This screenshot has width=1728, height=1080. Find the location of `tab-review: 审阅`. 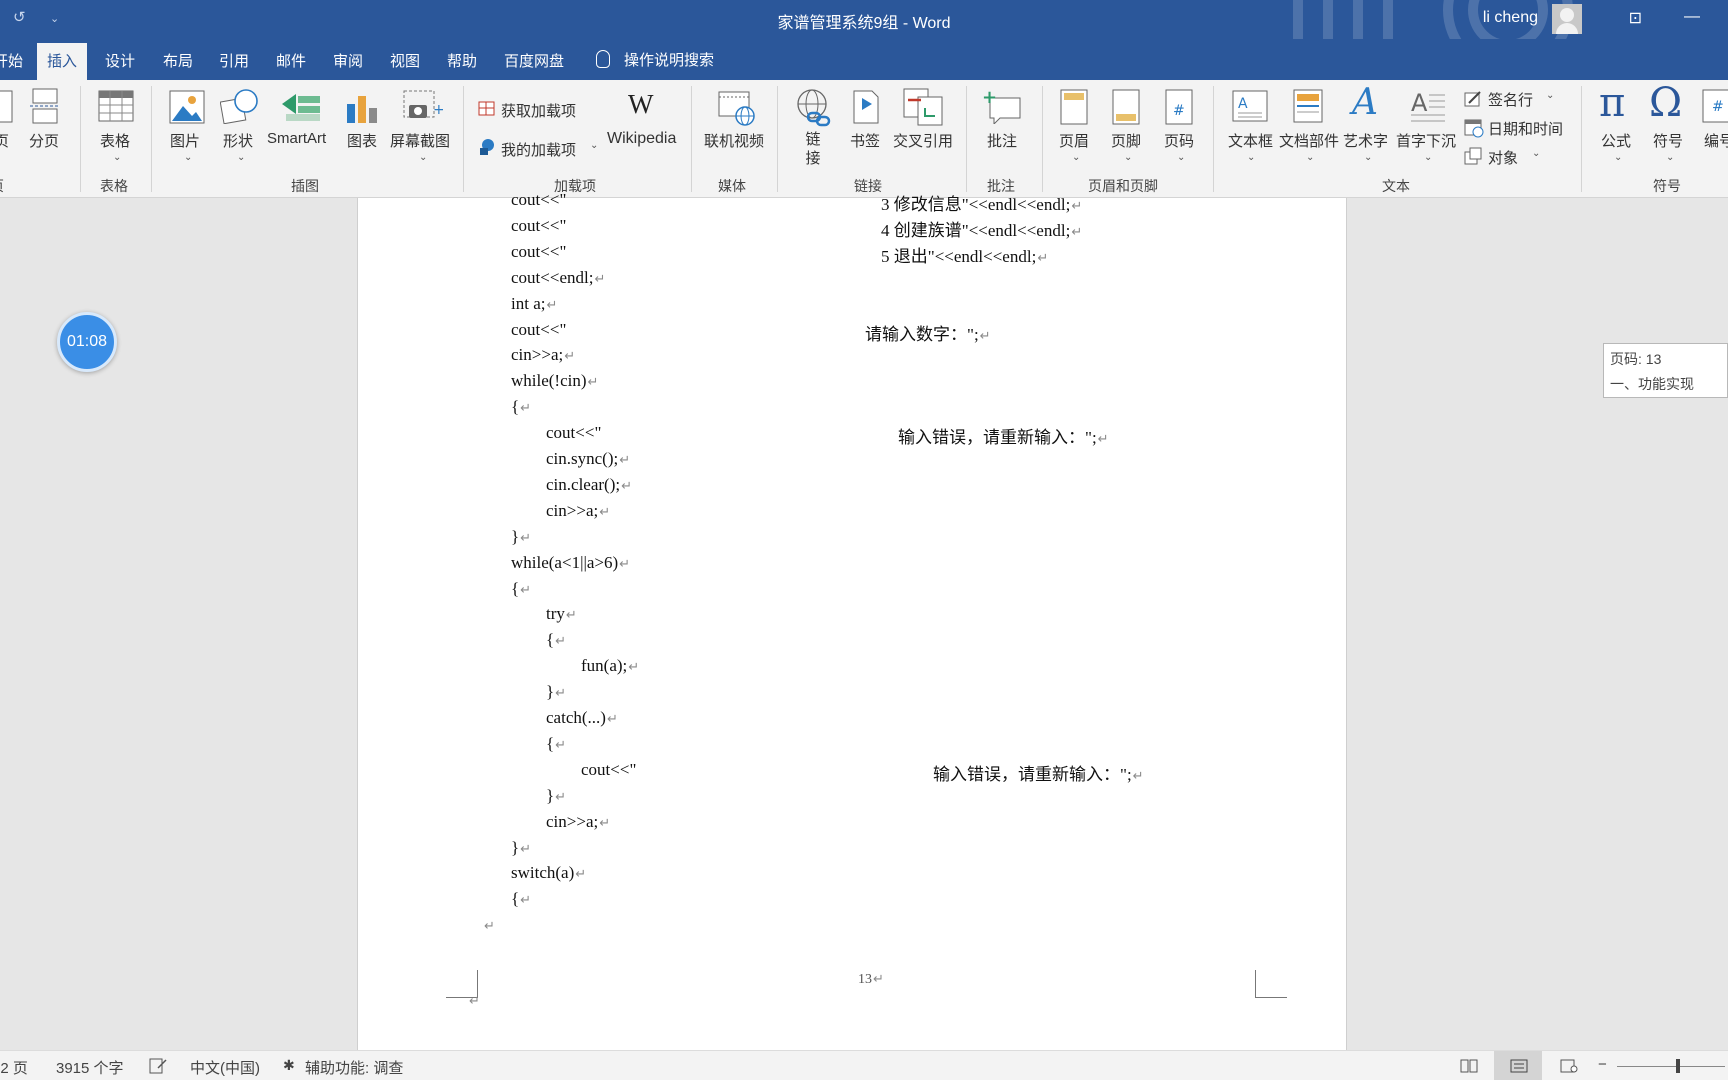

tab-review: 审阅 is located at coordinates (348, 60).